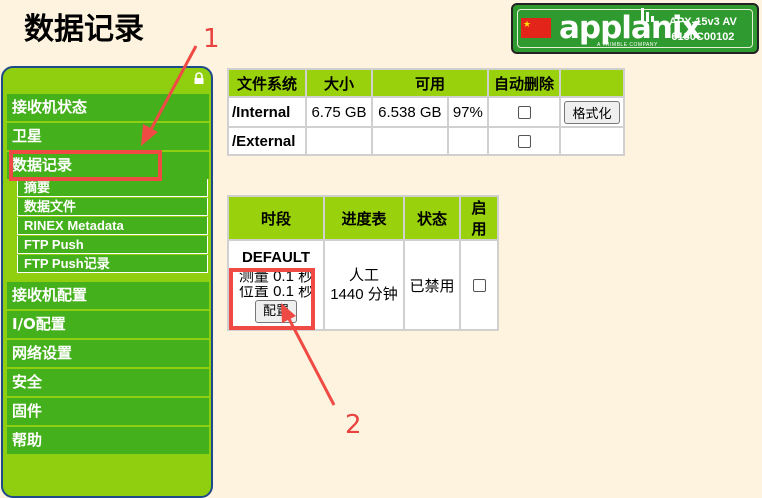 Image resolution: width=762 pixels, height=498 pixels. What do you see at coordinates (112, 226) in the screenshot?
I see `sidebar-subitem-rinex-metadata: RINEX Metadata` at bounding box center [112, 226].